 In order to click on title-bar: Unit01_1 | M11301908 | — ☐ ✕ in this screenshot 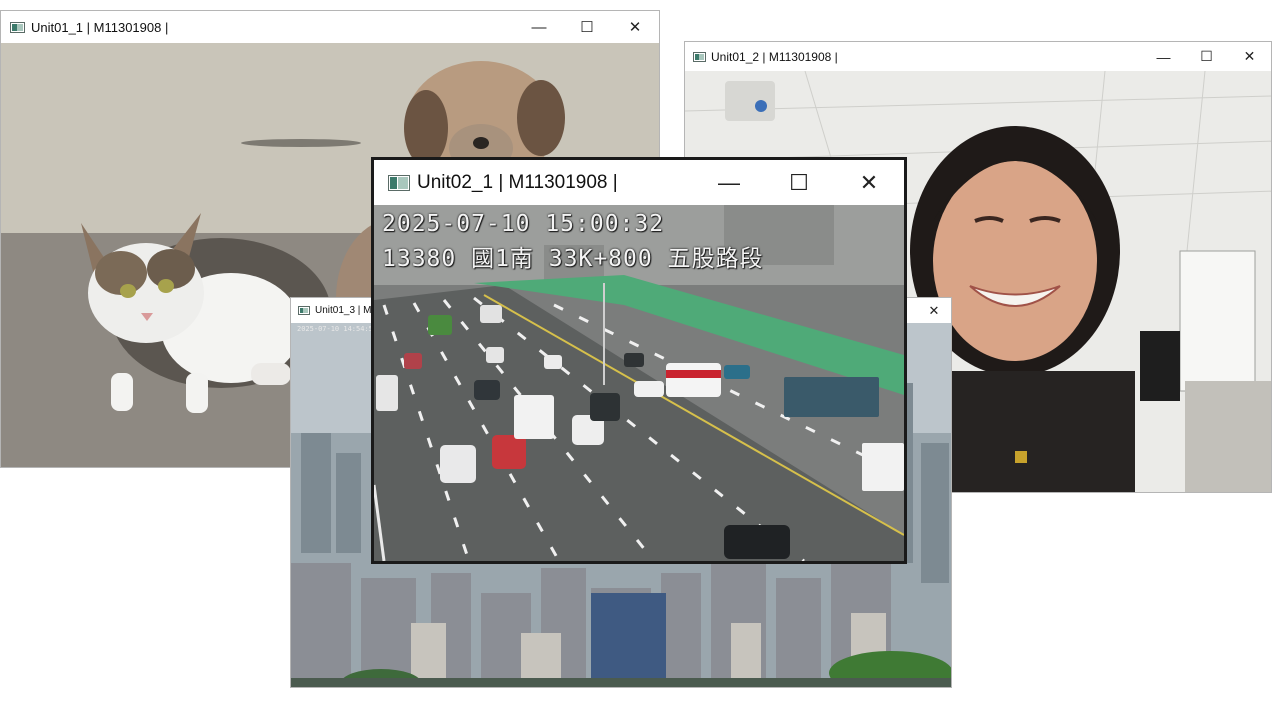, I will do `click(330, 27)`.